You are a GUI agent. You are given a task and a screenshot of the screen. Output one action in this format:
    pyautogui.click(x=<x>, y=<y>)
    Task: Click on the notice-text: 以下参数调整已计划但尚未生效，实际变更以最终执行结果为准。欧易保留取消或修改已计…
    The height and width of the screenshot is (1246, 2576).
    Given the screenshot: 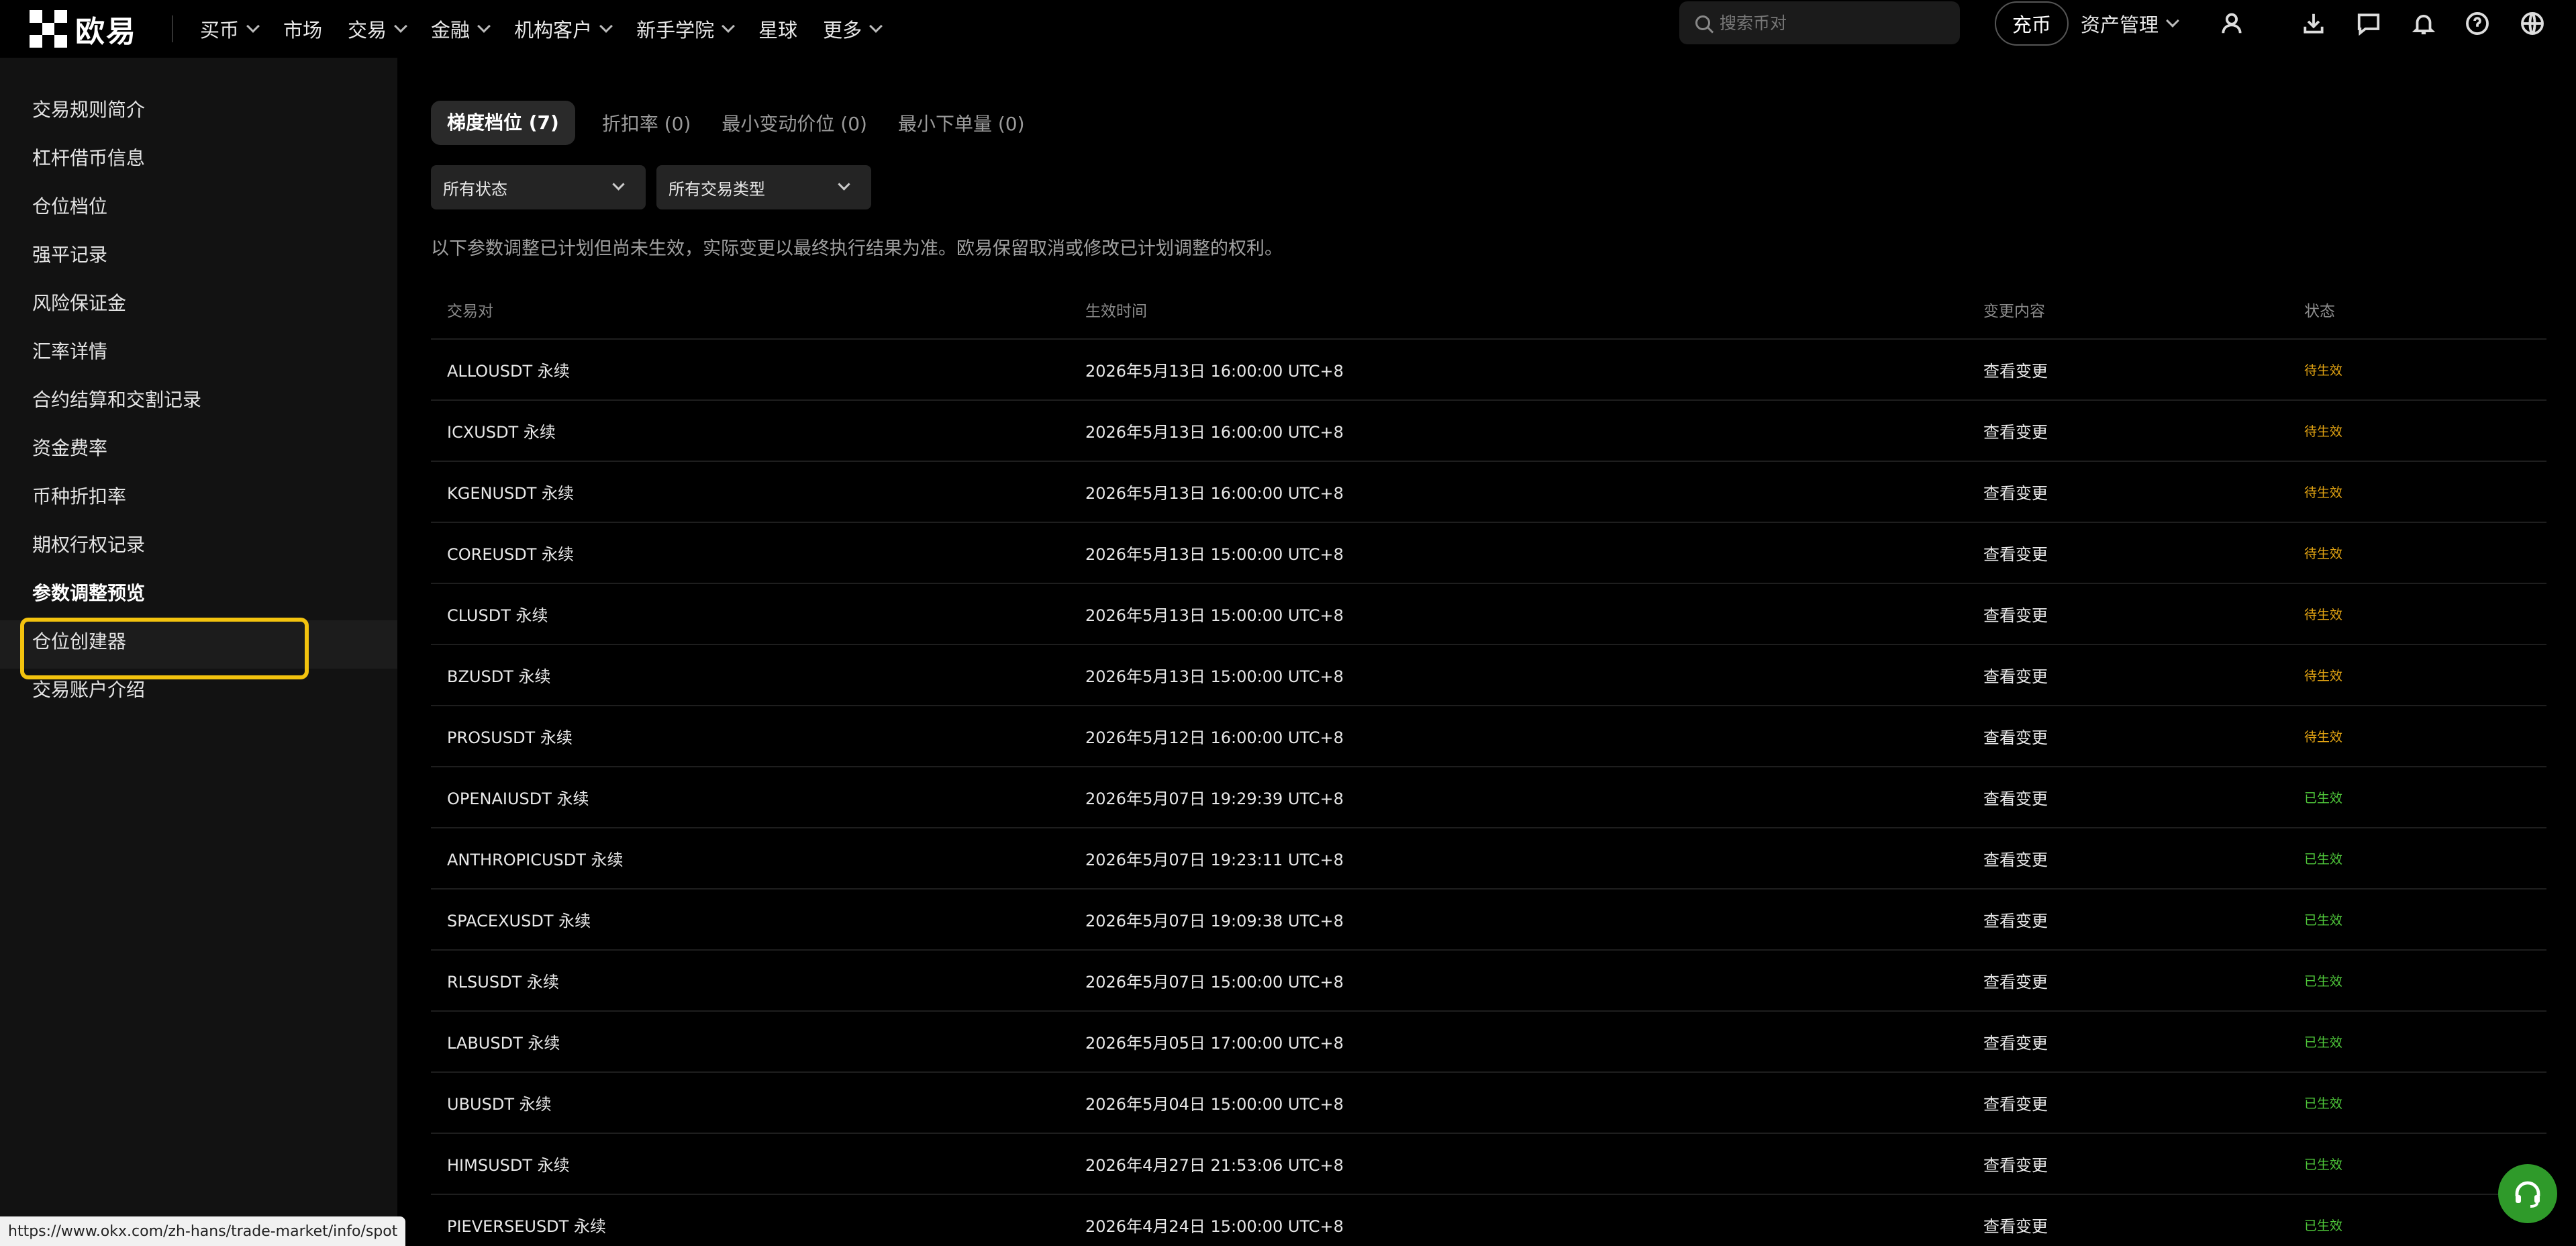 What is the action you would take?
    pyautogui.click(x=857, y=248)
    